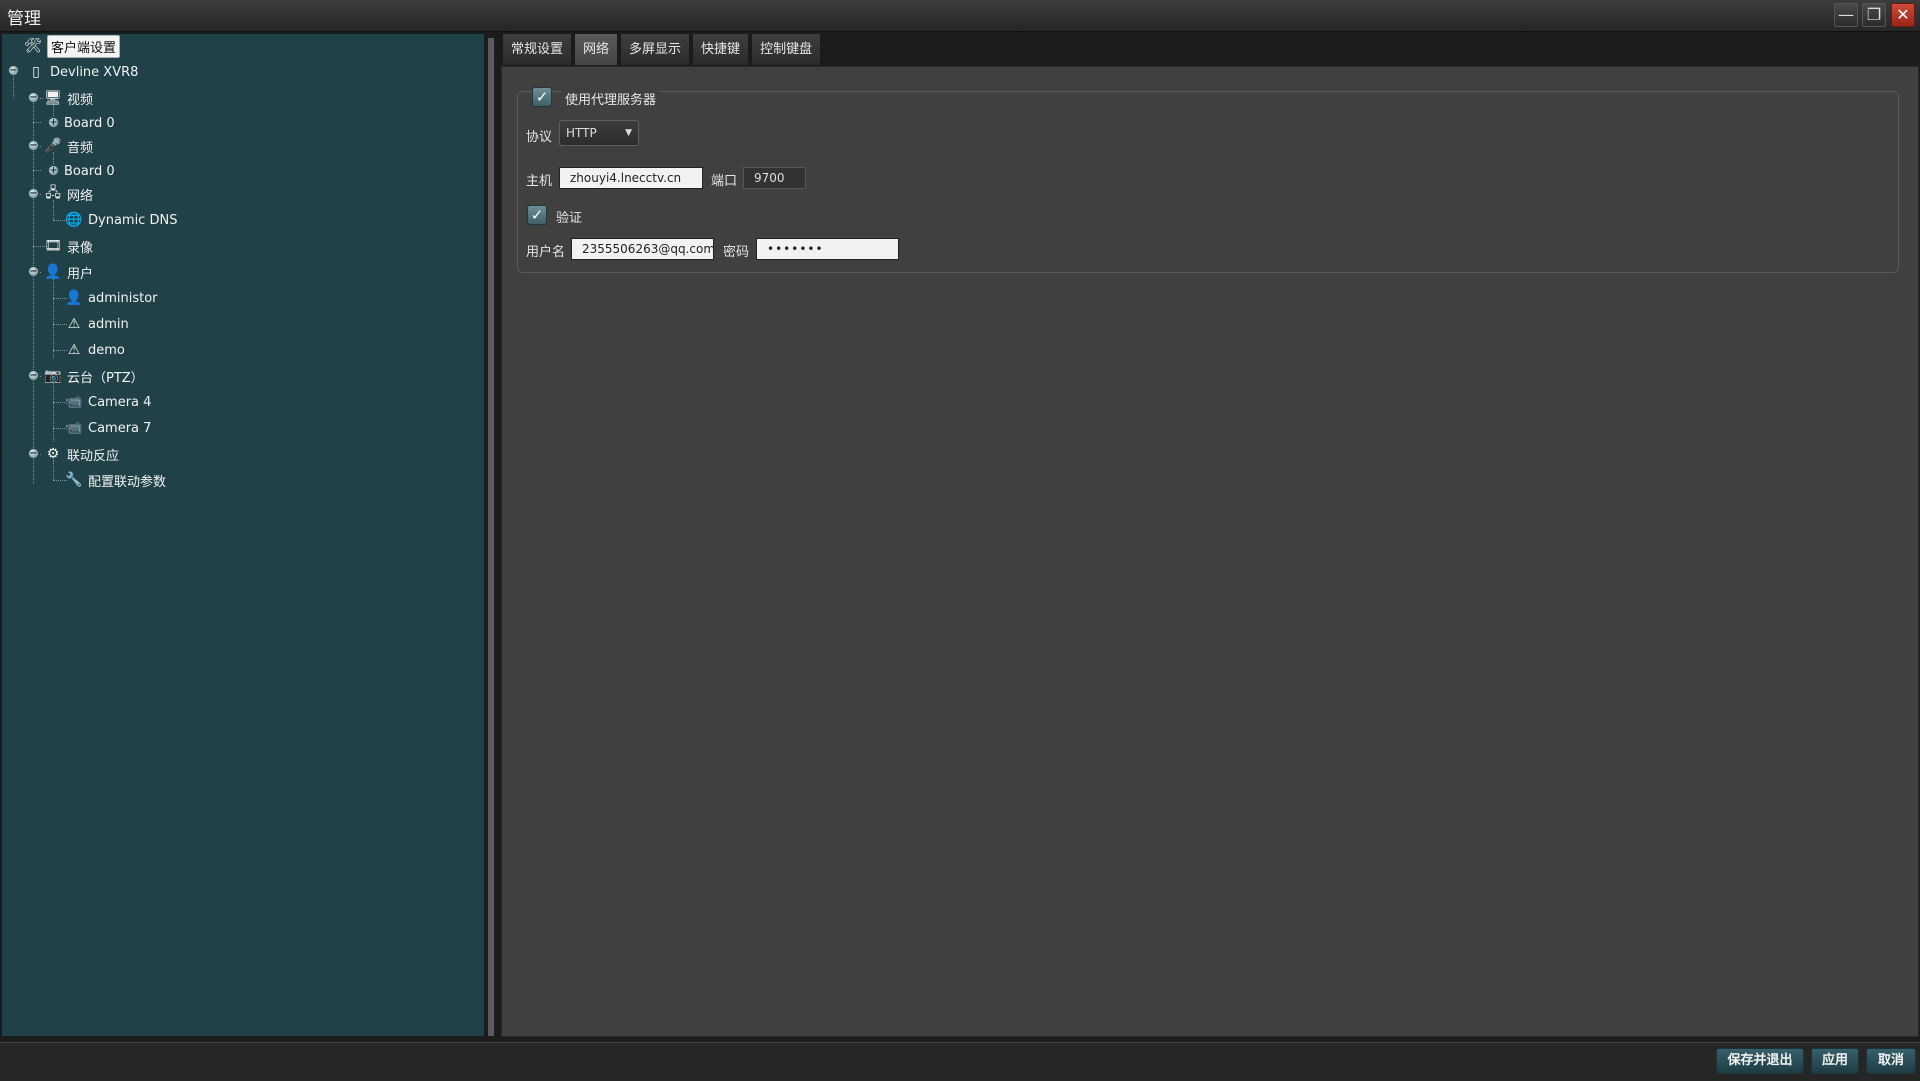  I want to click on window-title: 管理, so click(24, 19).